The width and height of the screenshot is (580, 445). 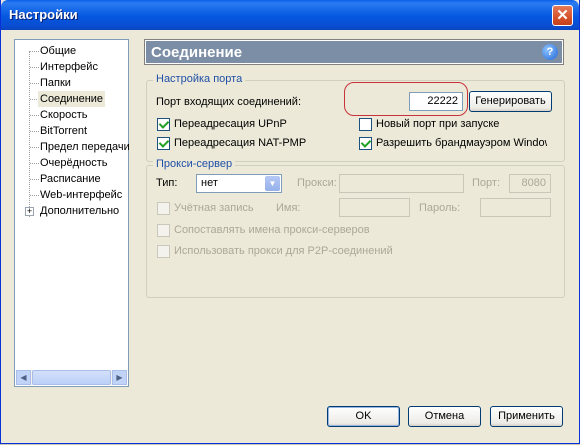 What do you see at coordinates (317, 183) in the screenshot?
I see `proxy-host-label: Прокси:` at bounding box center [317, 183].